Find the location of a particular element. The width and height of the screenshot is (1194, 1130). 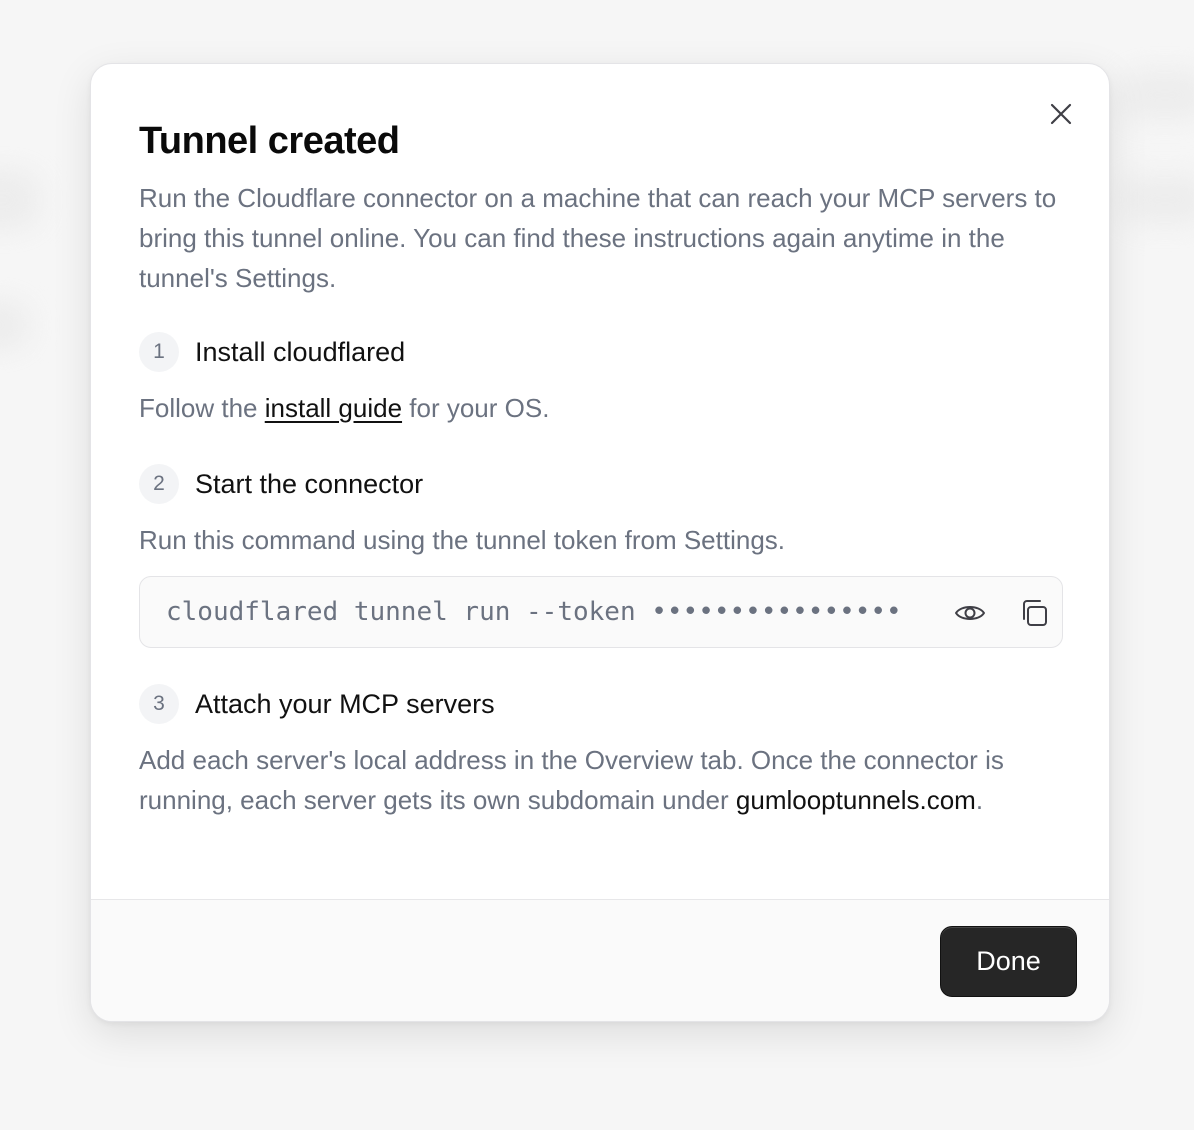

done-button: Done is located at coordinates (1008, 961).